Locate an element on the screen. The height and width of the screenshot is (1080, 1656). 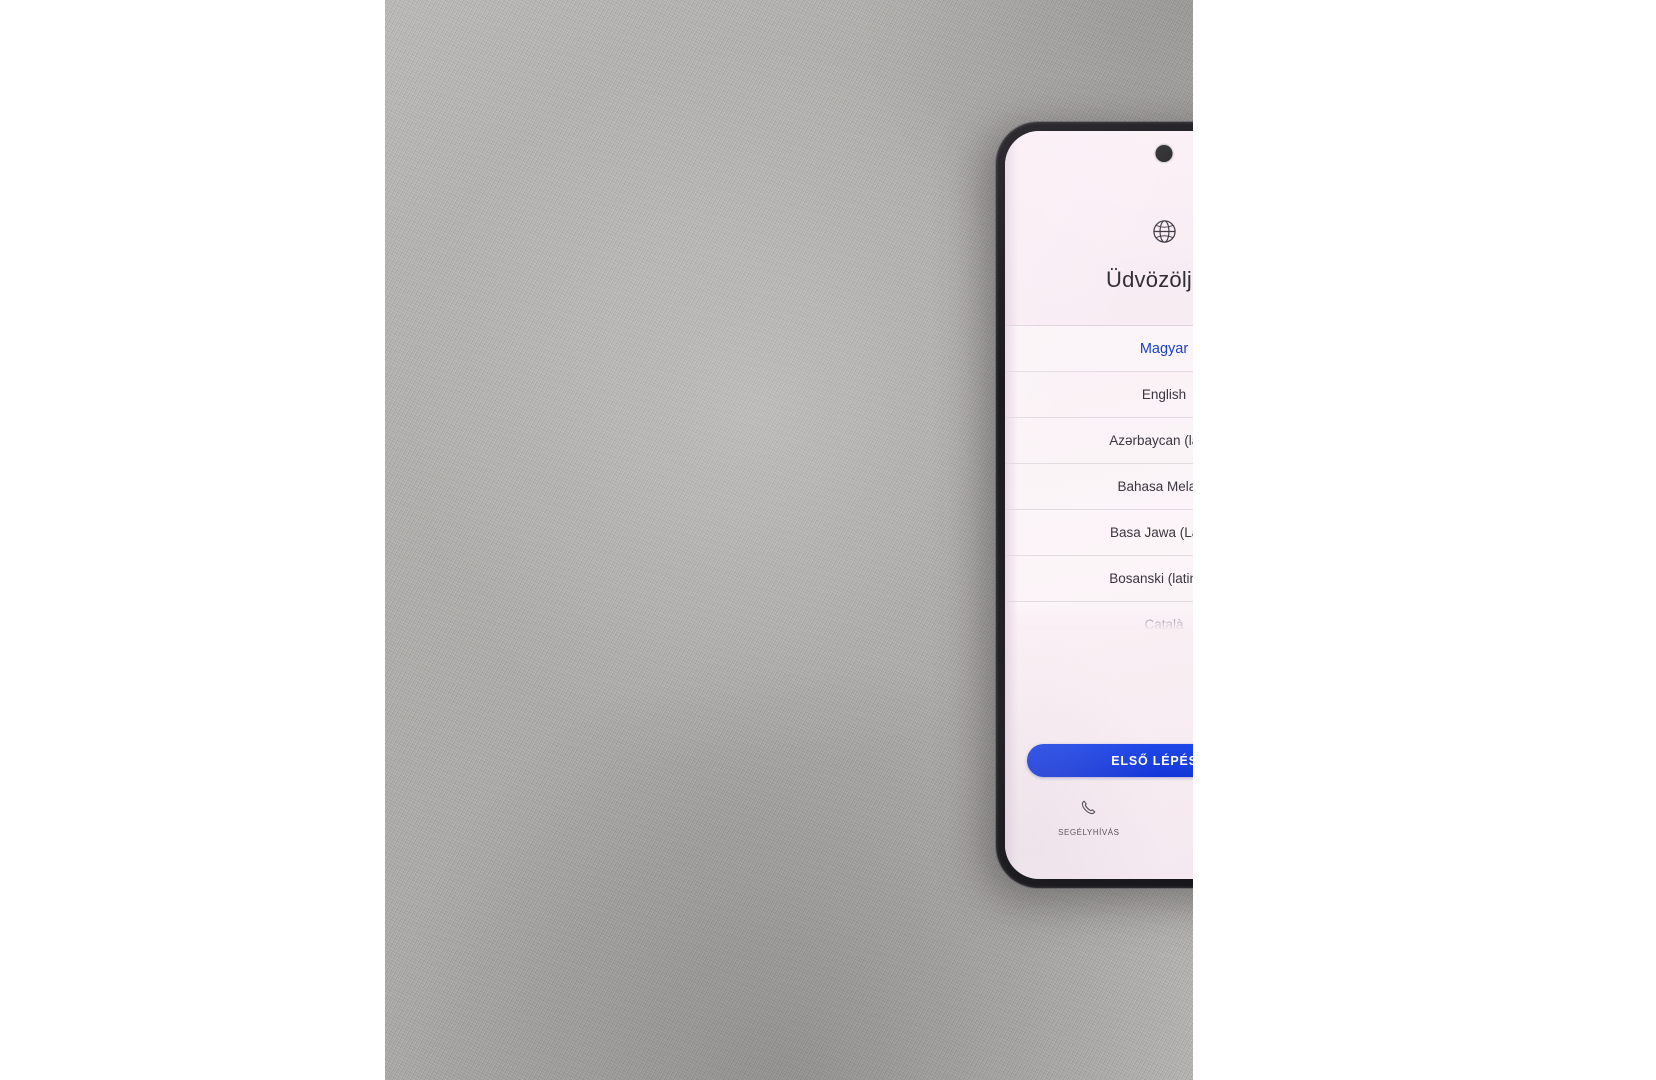
get-started-button: ELSŐ LÉPÉSEK is located at coordinates (1110, 760).